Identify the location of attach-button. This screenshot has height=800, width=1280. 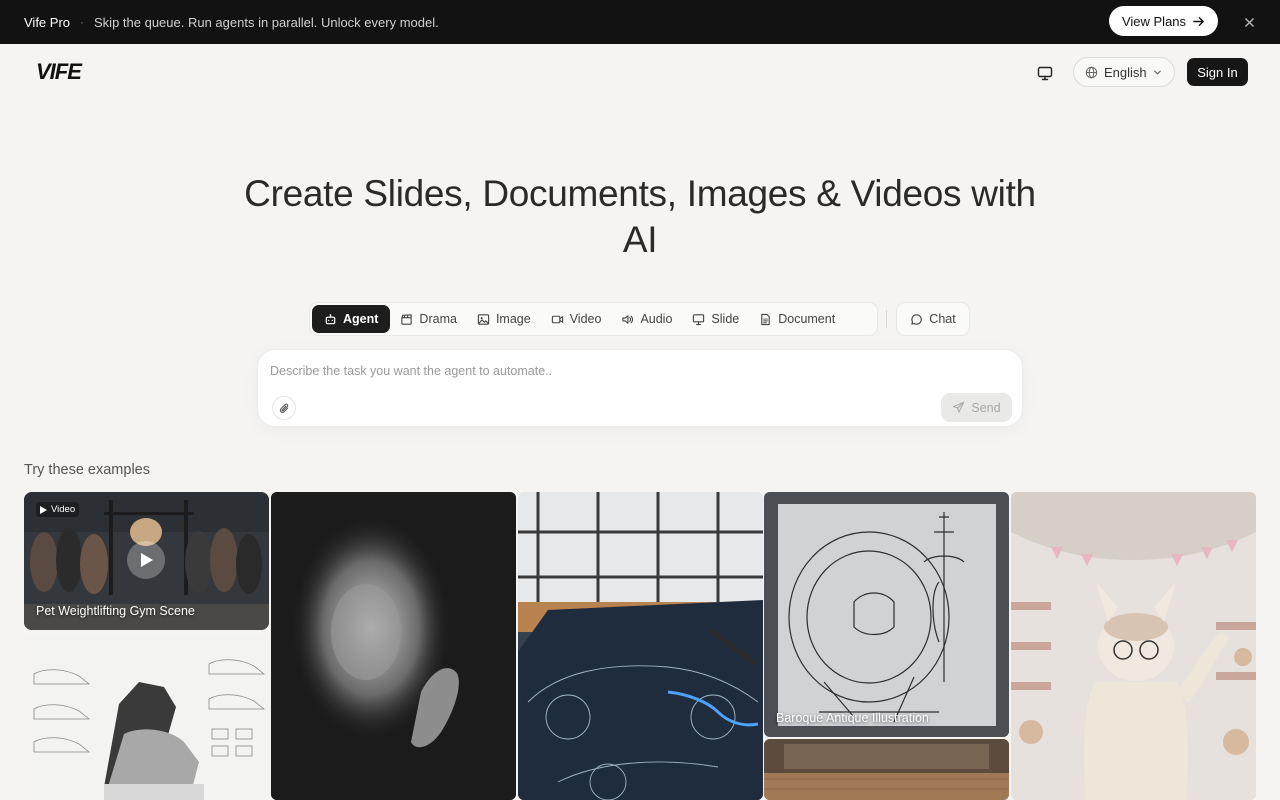
(284, 408).